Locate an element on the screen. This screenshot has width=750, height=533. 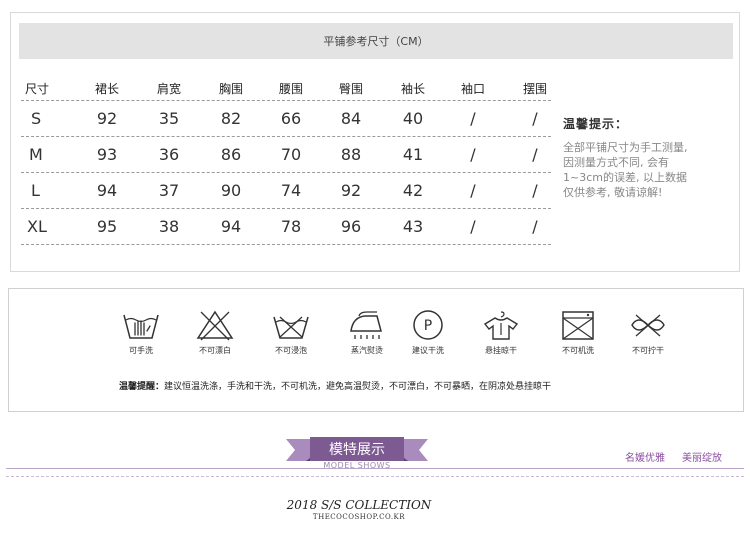
banner-dashed-line is located at coordinates (375, 476).